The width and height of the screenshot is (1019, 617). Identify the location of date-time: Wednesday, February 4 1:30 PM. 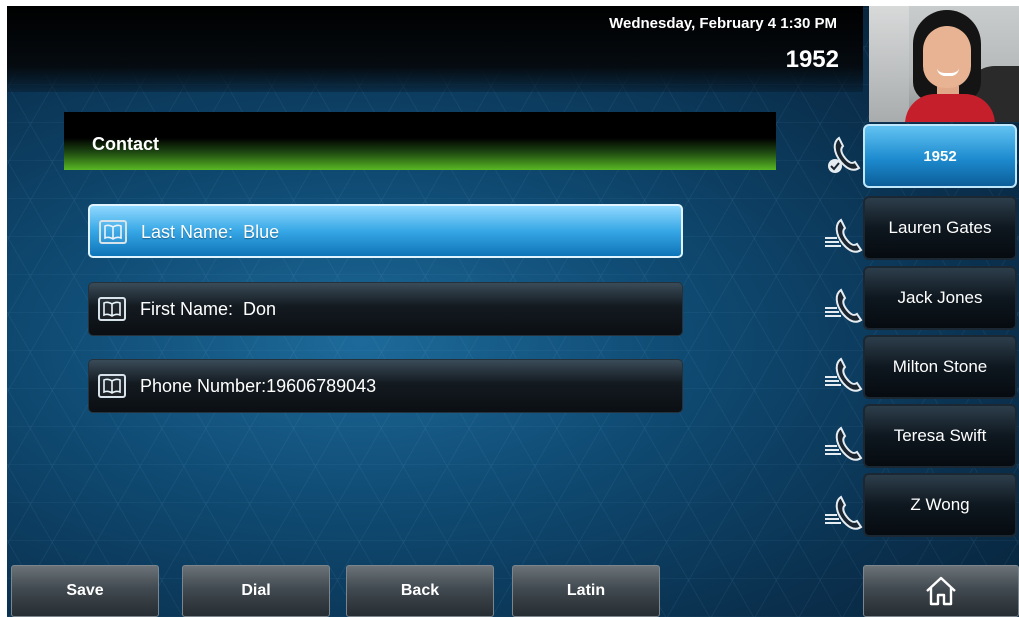
(723, 23).